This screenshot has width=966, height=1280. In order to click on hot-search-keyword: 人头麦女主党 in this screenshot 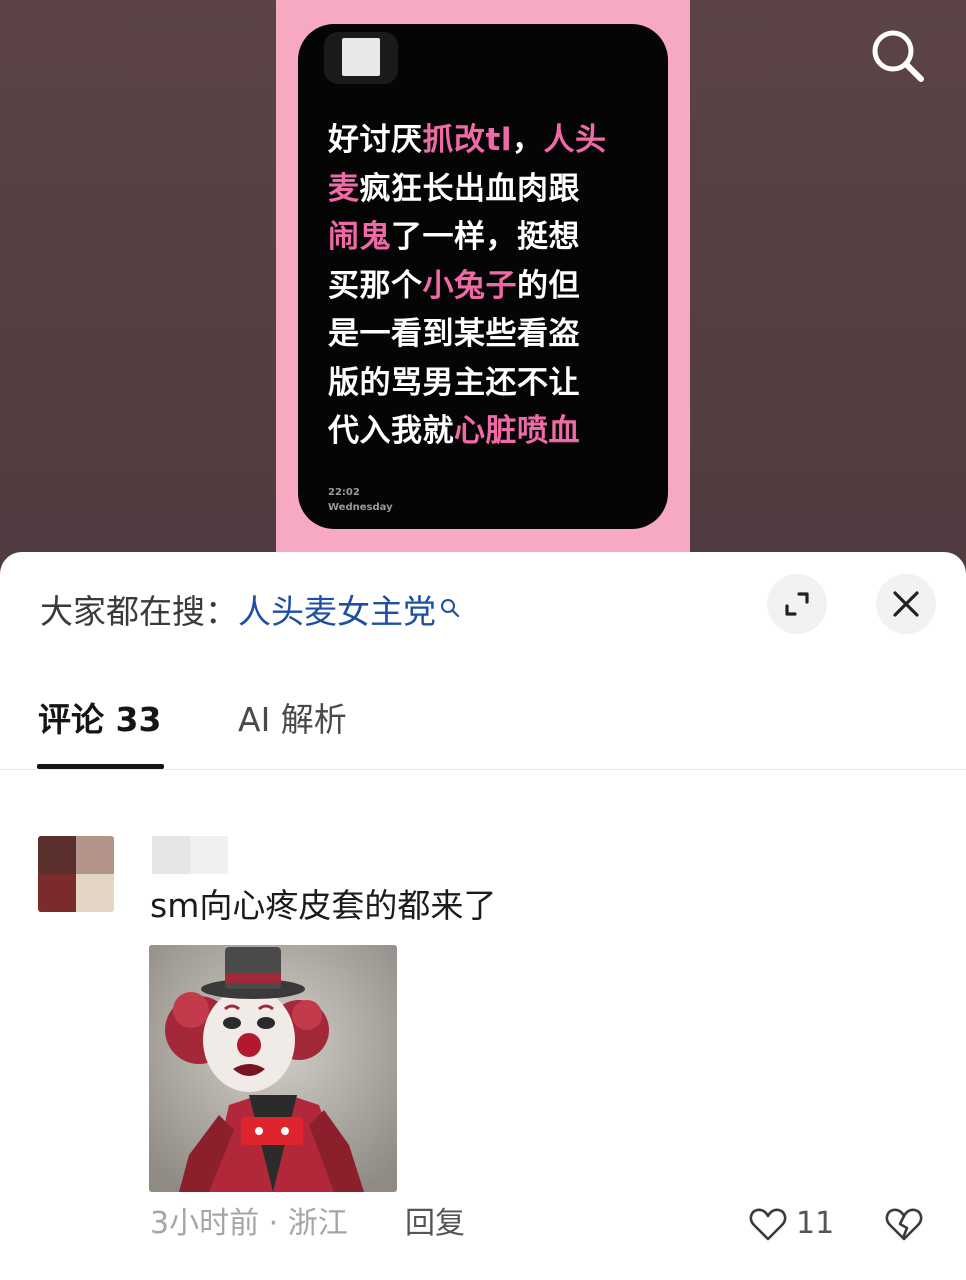, I will do `click(337, 612)`.